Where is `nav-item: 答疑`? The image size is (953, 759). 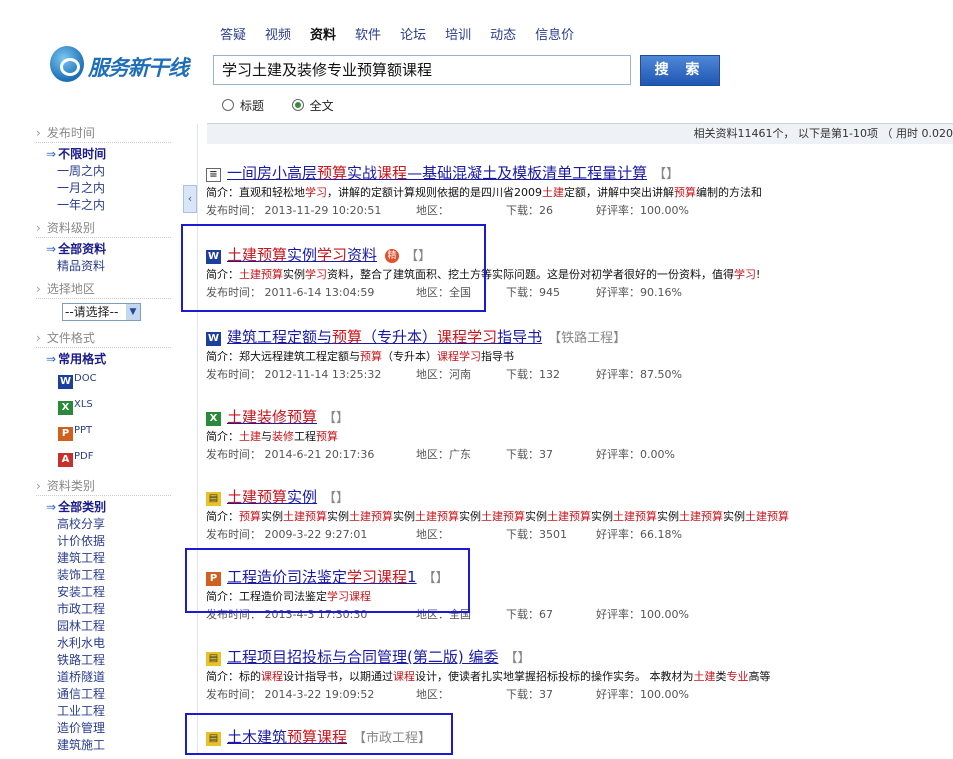 nav-item: 答疑 is located at coordinates (233, 33).